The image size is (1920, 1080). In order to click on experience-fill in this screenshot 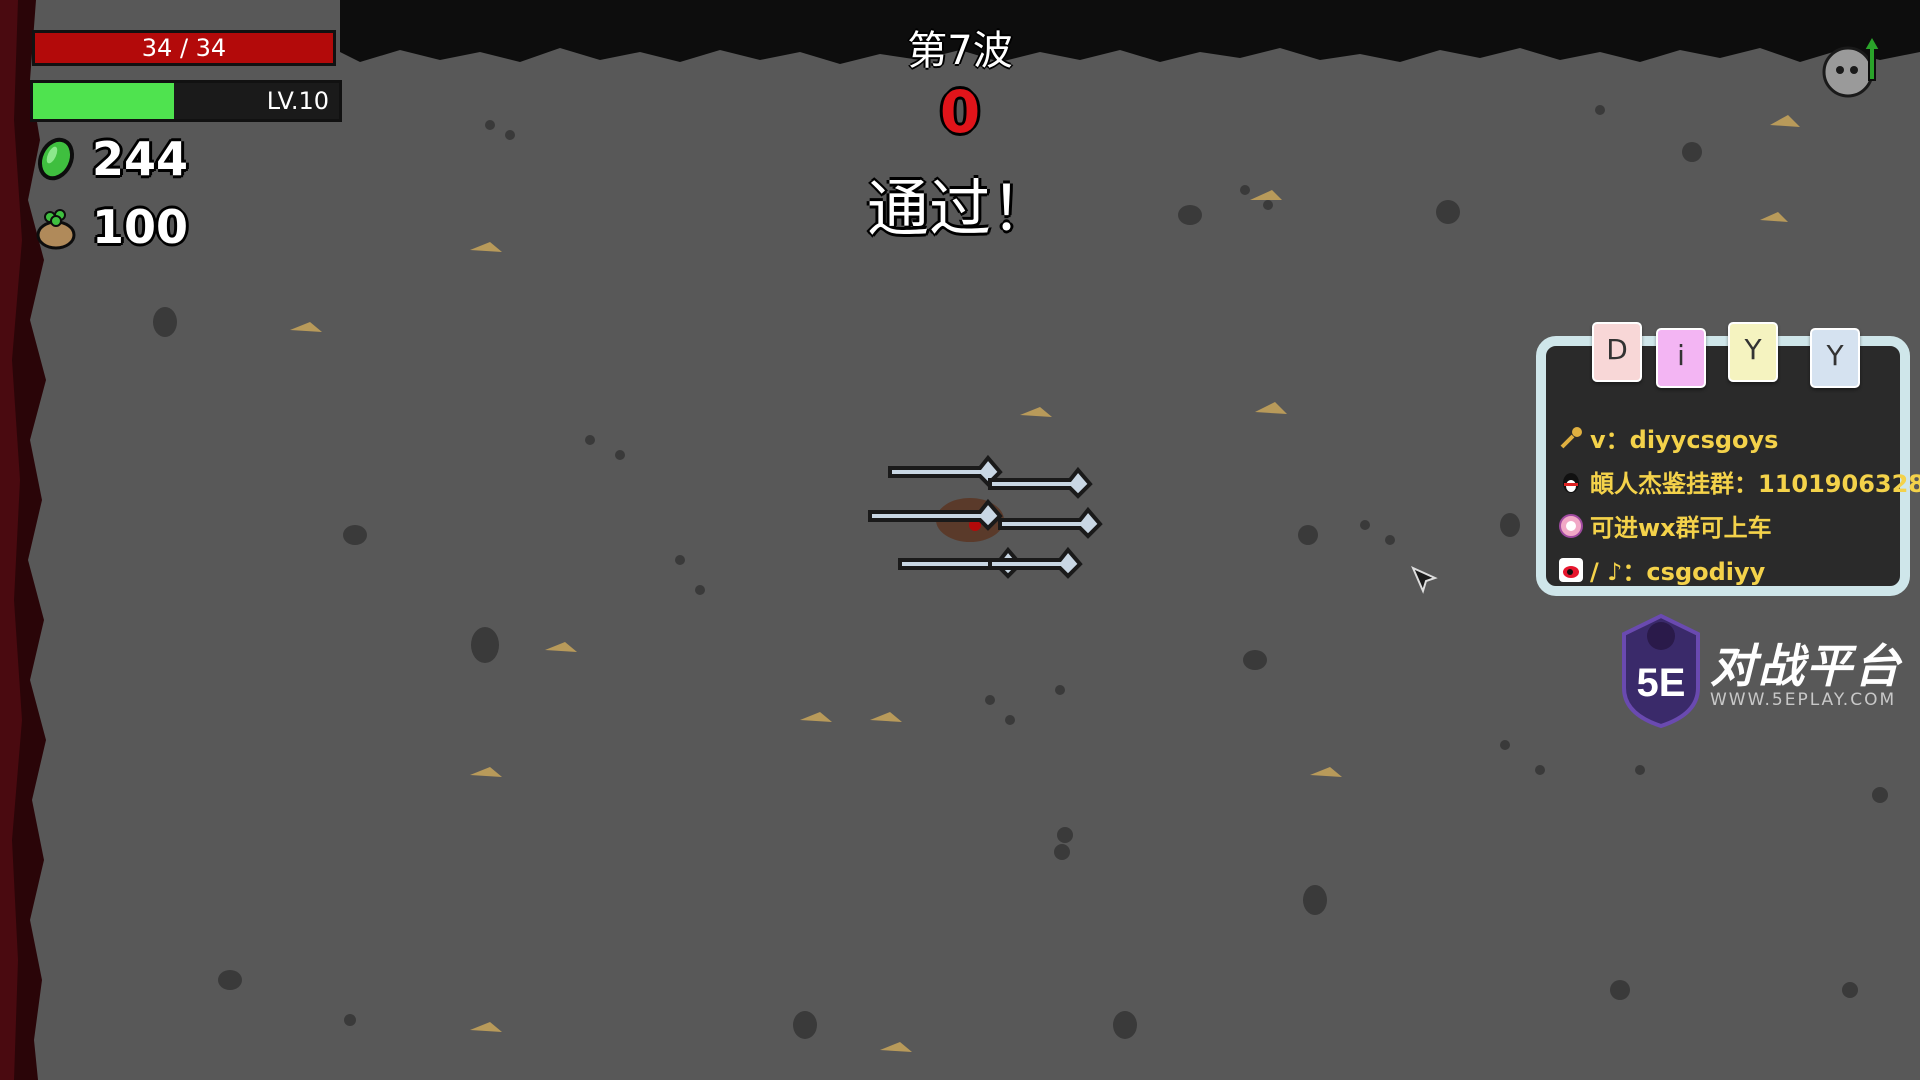, I will do `click(103, 101)`.